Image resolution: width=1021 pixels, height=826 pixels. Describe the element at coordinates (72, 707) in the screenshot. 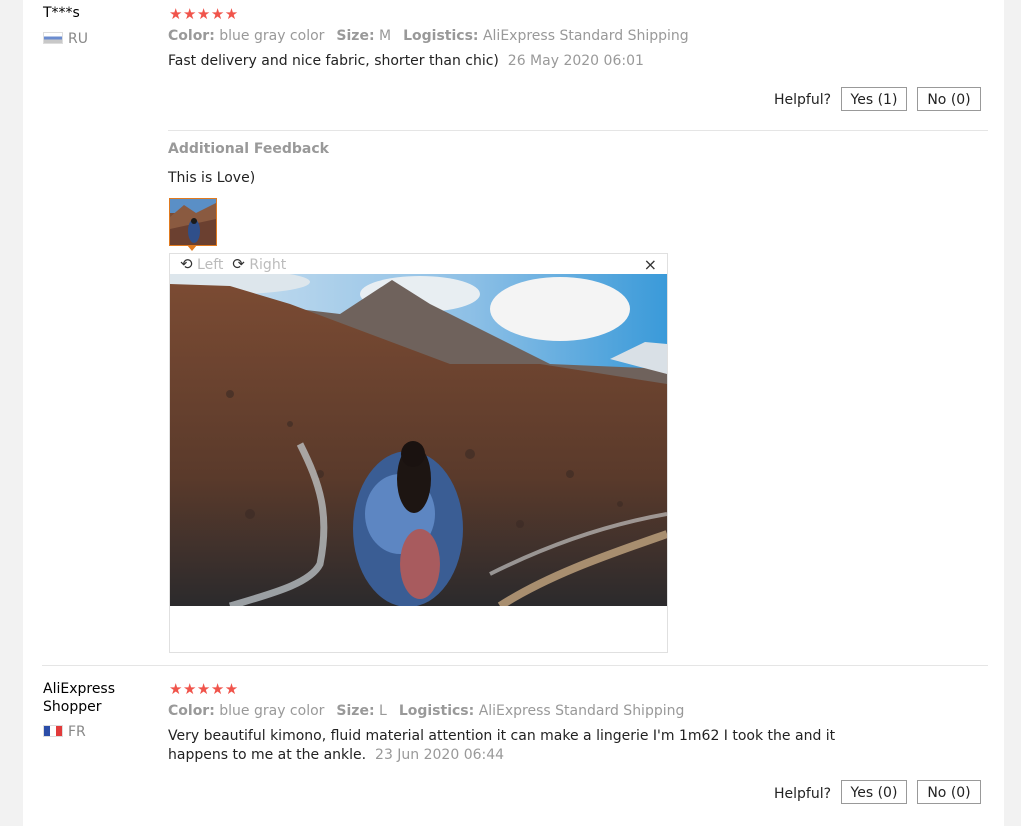

I see `reviewer-name-line2: Shopper` at that location.